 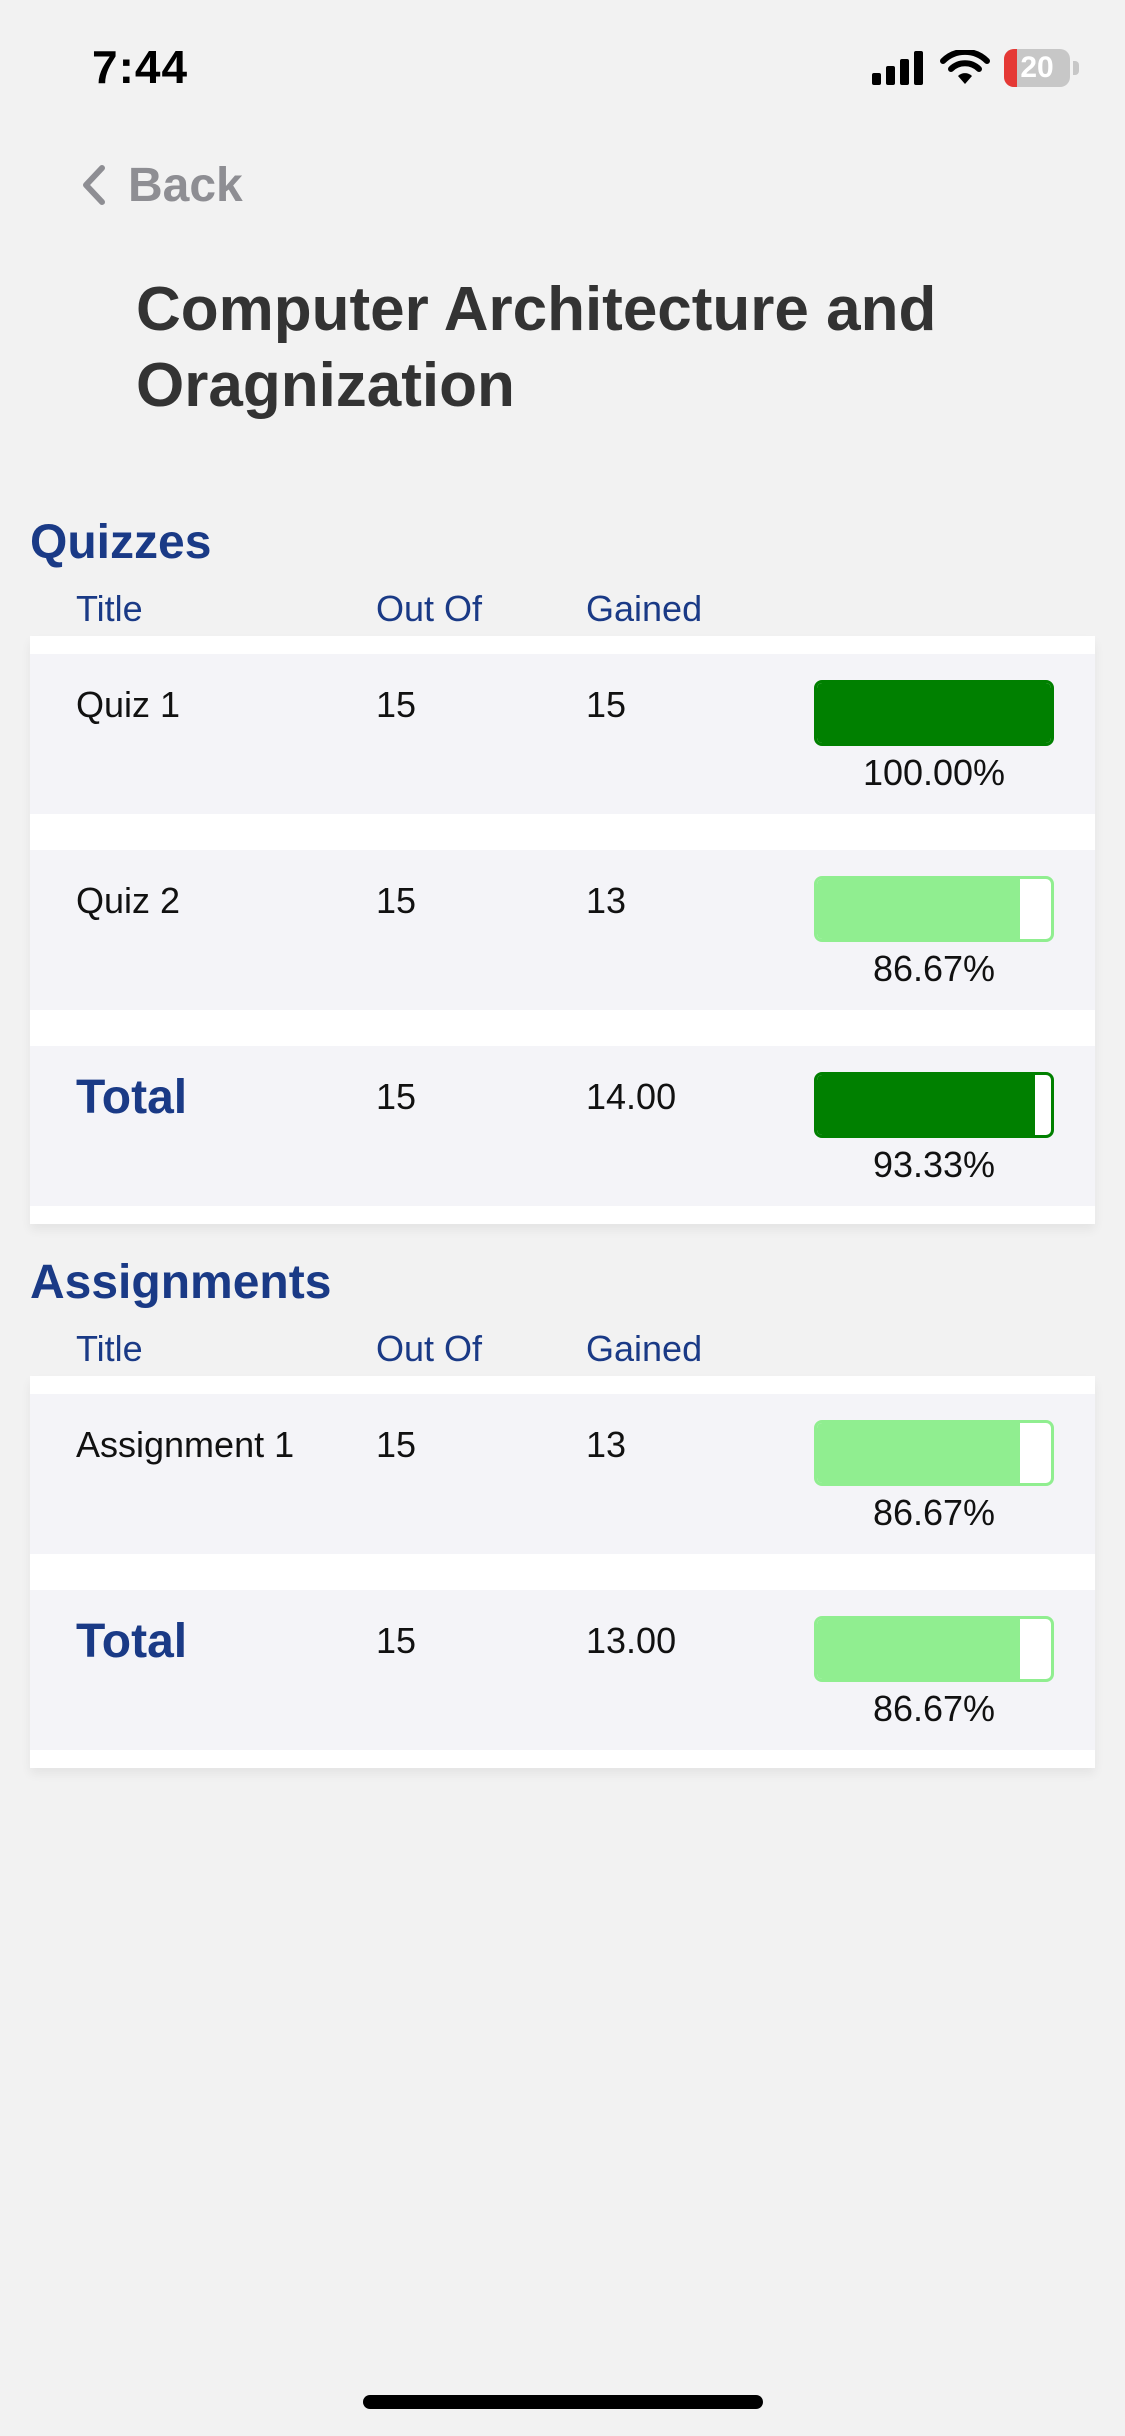 I want to click on status-time: 7:44, so click(x=140, y=67).